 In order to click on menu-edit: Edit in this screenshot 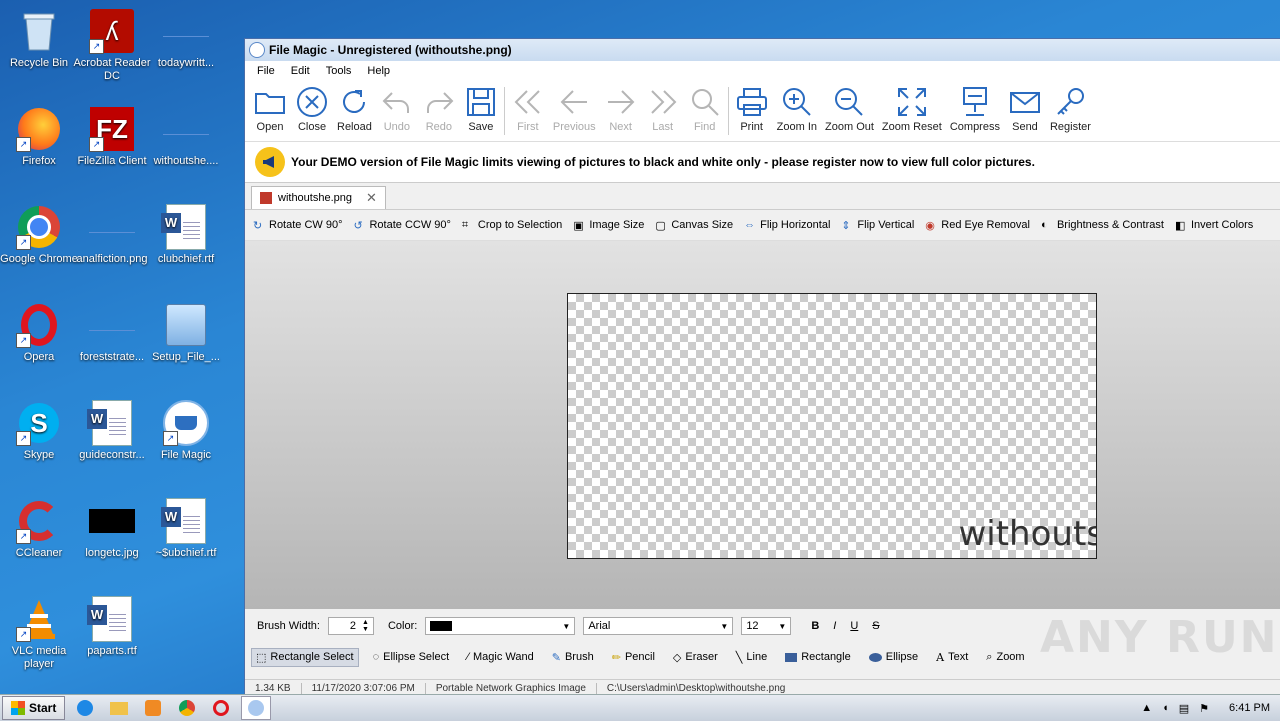, I will do `click(300, 71)`.